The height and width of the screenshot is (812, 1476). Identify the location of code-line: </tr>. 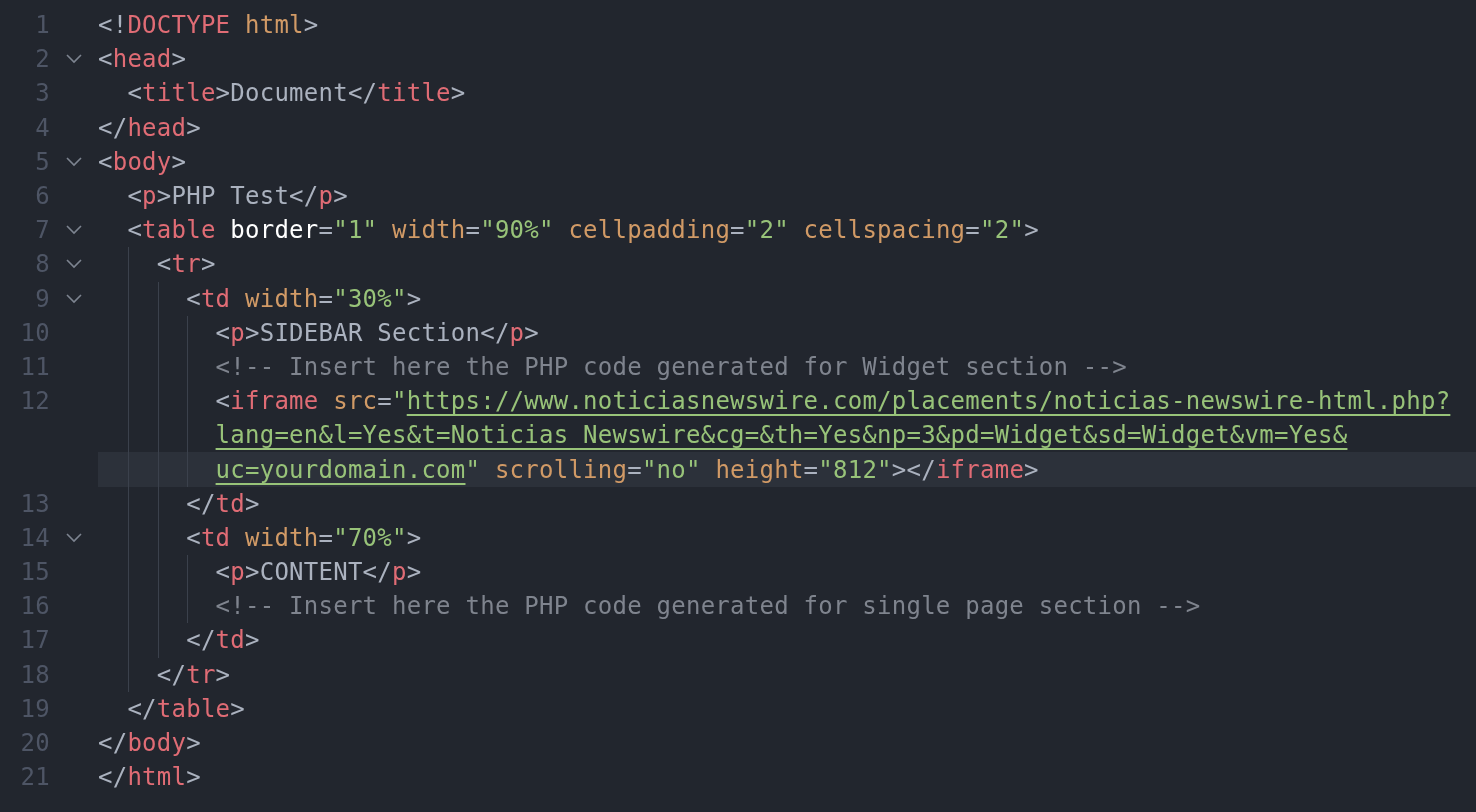
(193, 674).